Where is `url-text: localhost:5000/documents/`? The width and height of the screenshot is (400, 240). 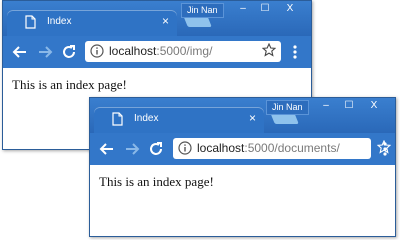
url-text: localhost:5000/documents/ is located at coordinates (268, 148).